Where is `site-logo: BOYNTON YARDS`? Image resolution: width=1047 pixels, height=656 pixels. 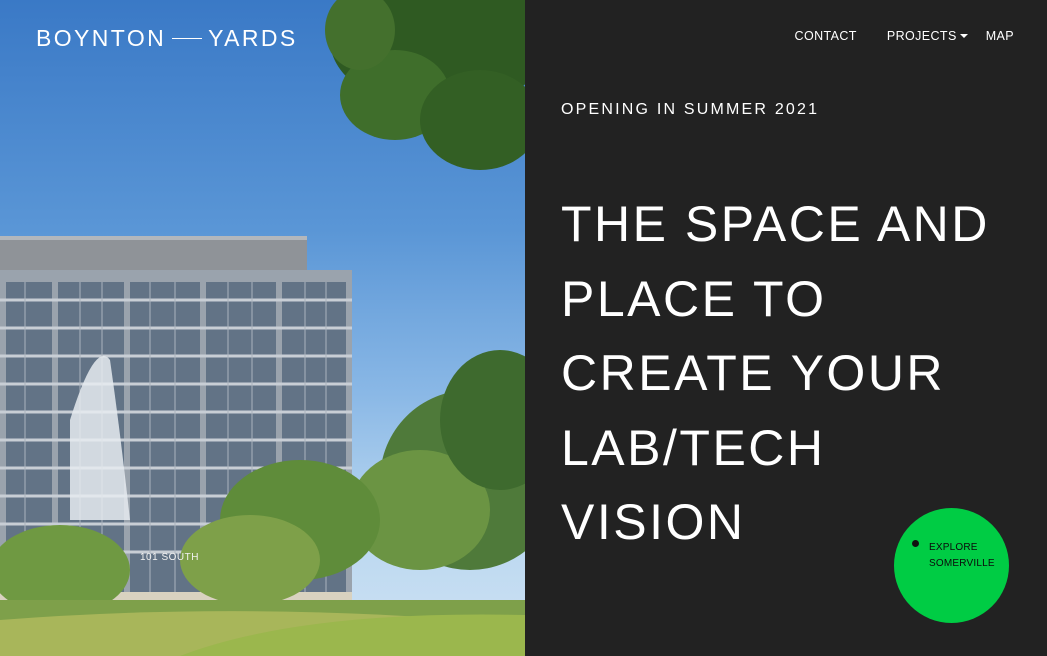 site-logo: BOYNTON YARDS is located at coordinates (167, 38).